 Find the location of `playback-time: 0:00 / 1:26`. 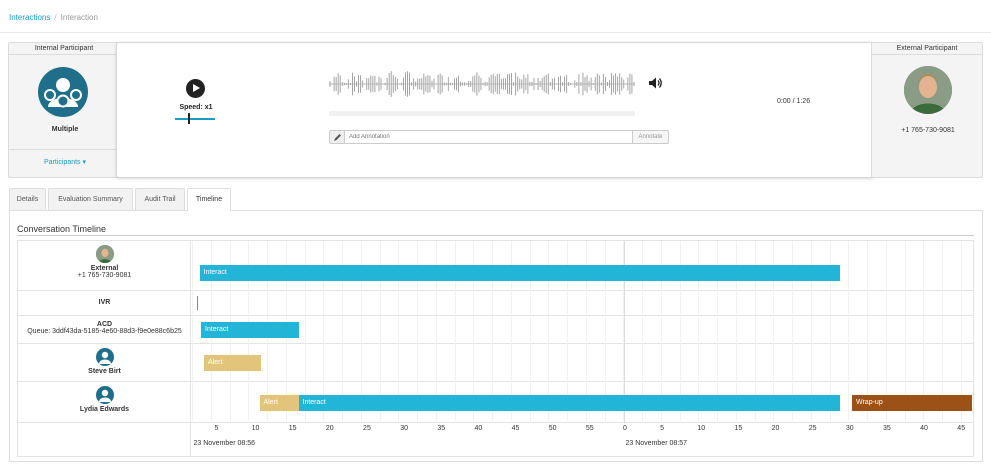

playback-time: 0:00 / 1:26 is located at coordinates (794, 101).